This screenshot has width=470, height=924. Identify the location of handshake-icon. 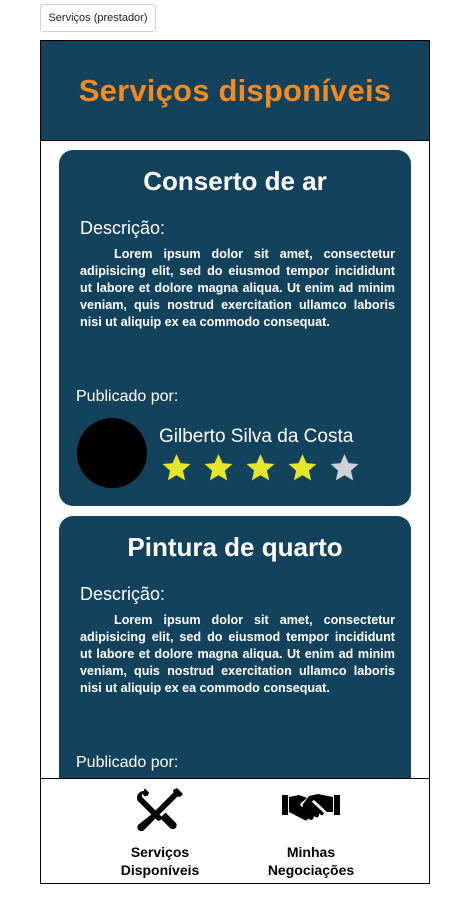
(311, 807).